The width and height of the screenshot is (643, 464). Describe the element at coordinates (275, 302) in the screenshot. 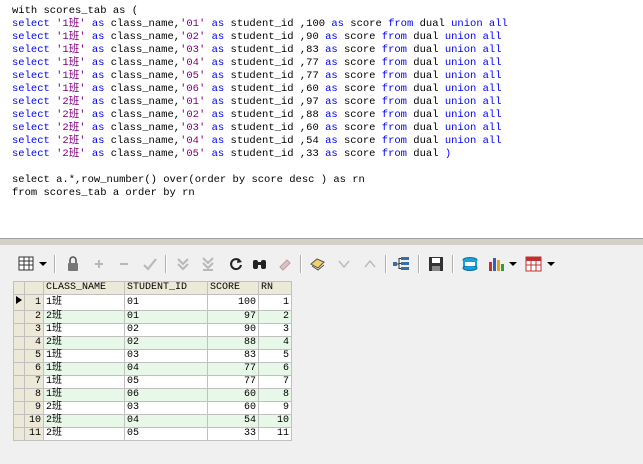

I see `rn-cell: 1` at that location.